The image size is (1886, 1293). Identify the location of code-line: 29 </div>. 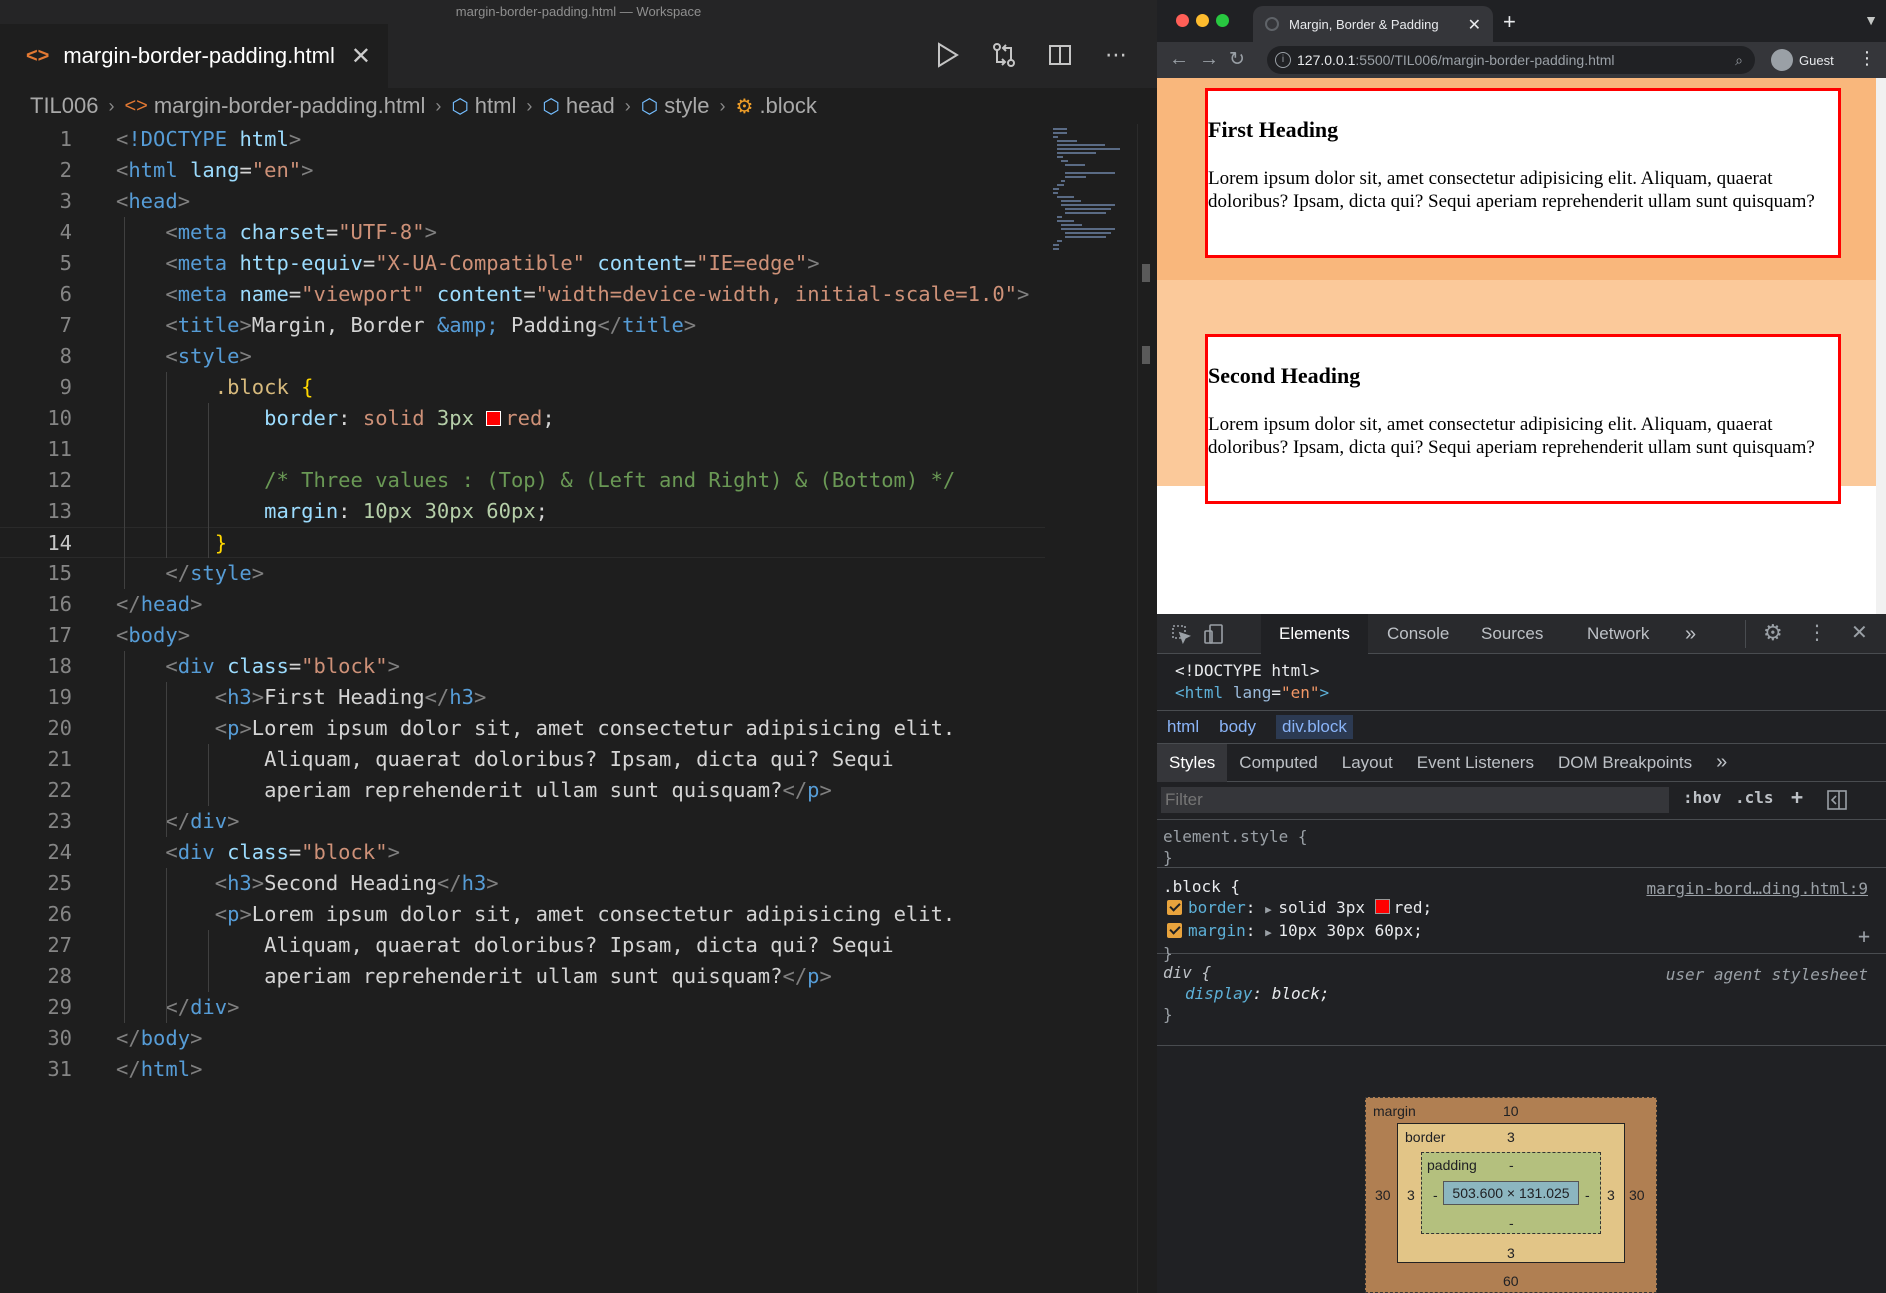
(522, 1007).